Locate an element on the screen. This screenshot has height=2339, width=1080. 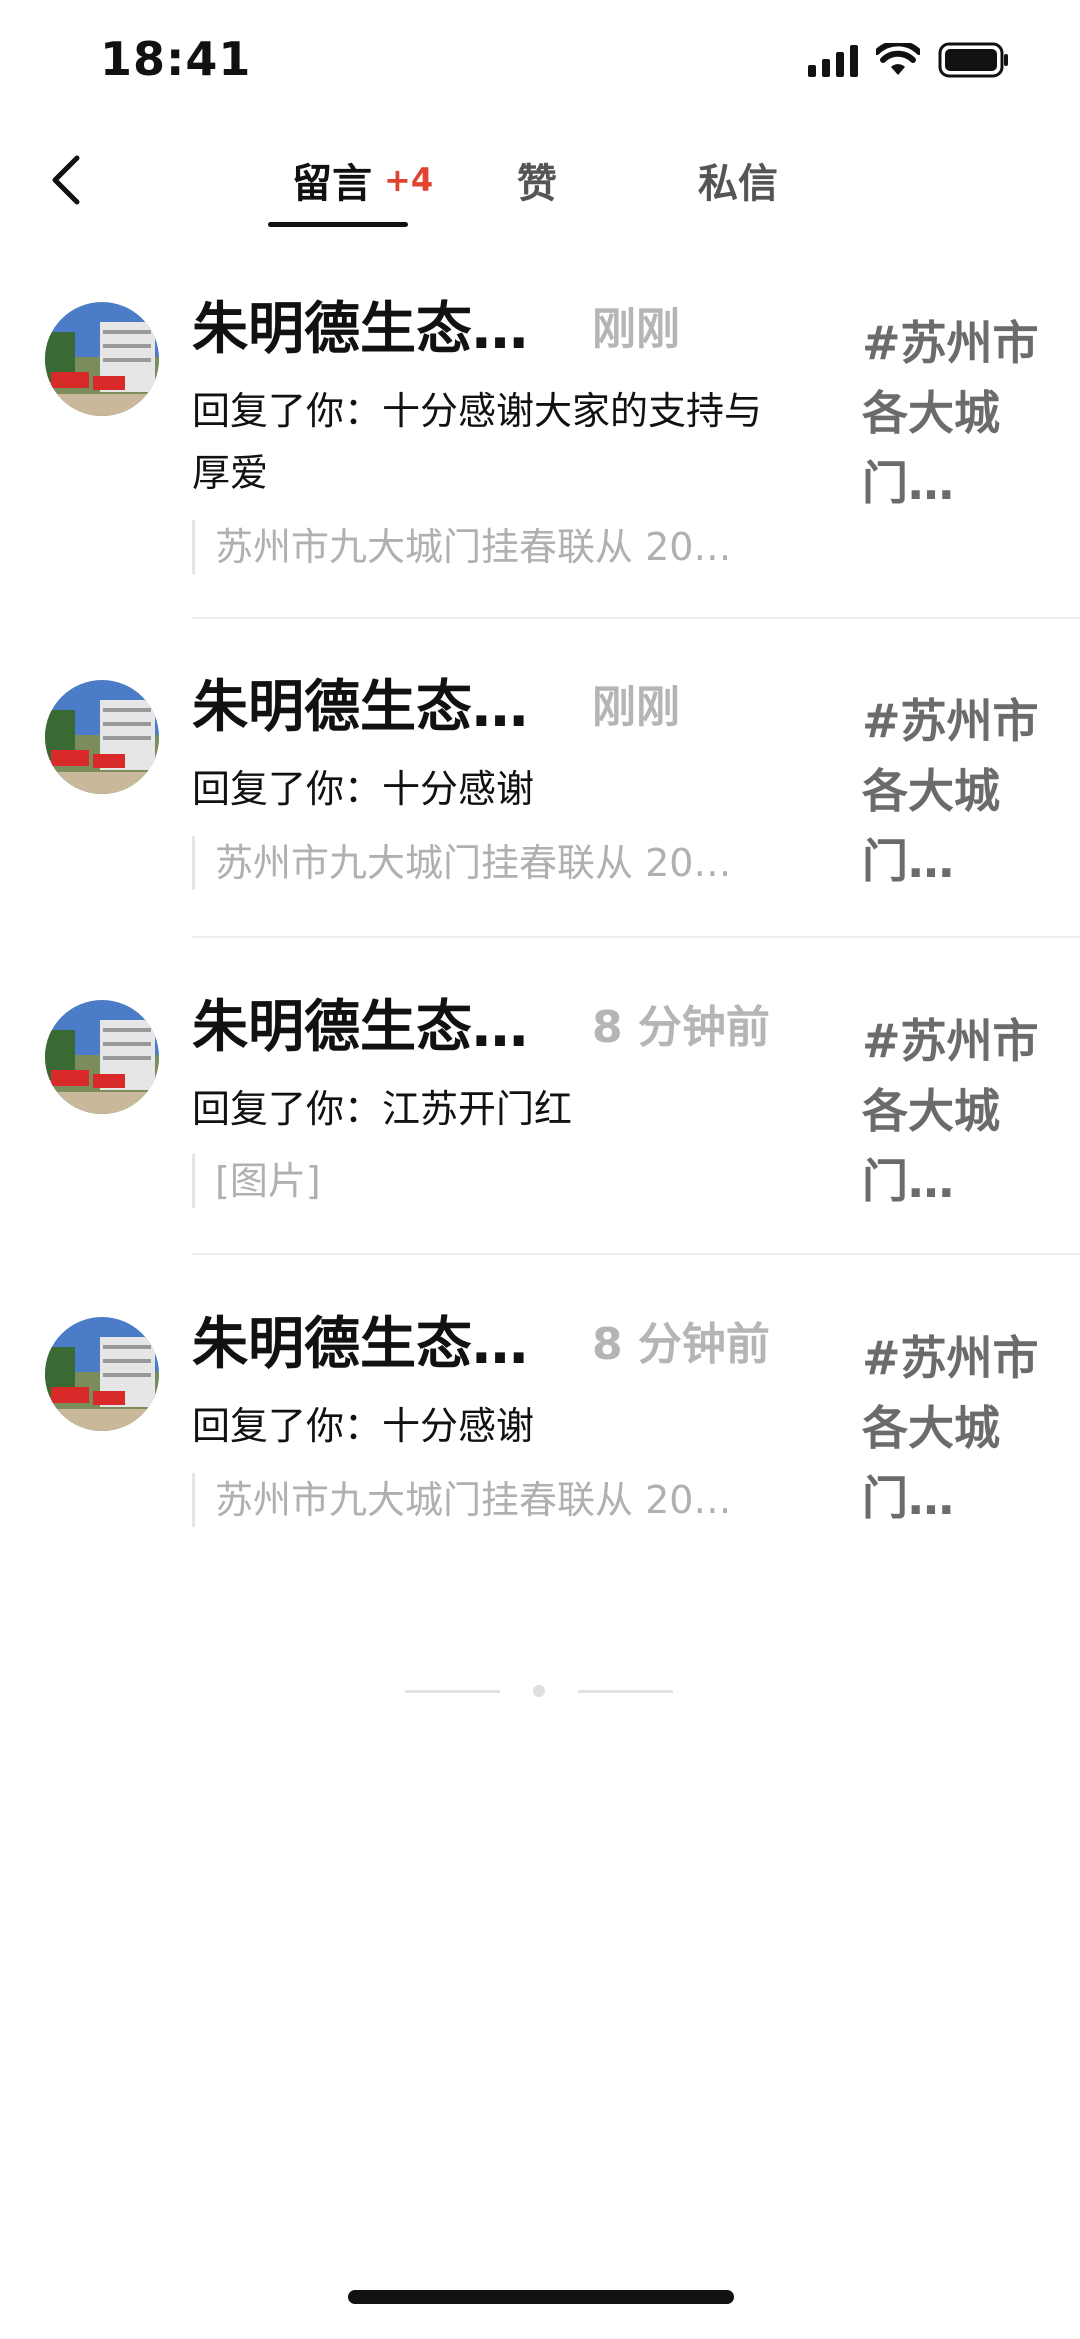
reply-text: 回复了你：江苏开门红 is located at coordinates (382, 1109).